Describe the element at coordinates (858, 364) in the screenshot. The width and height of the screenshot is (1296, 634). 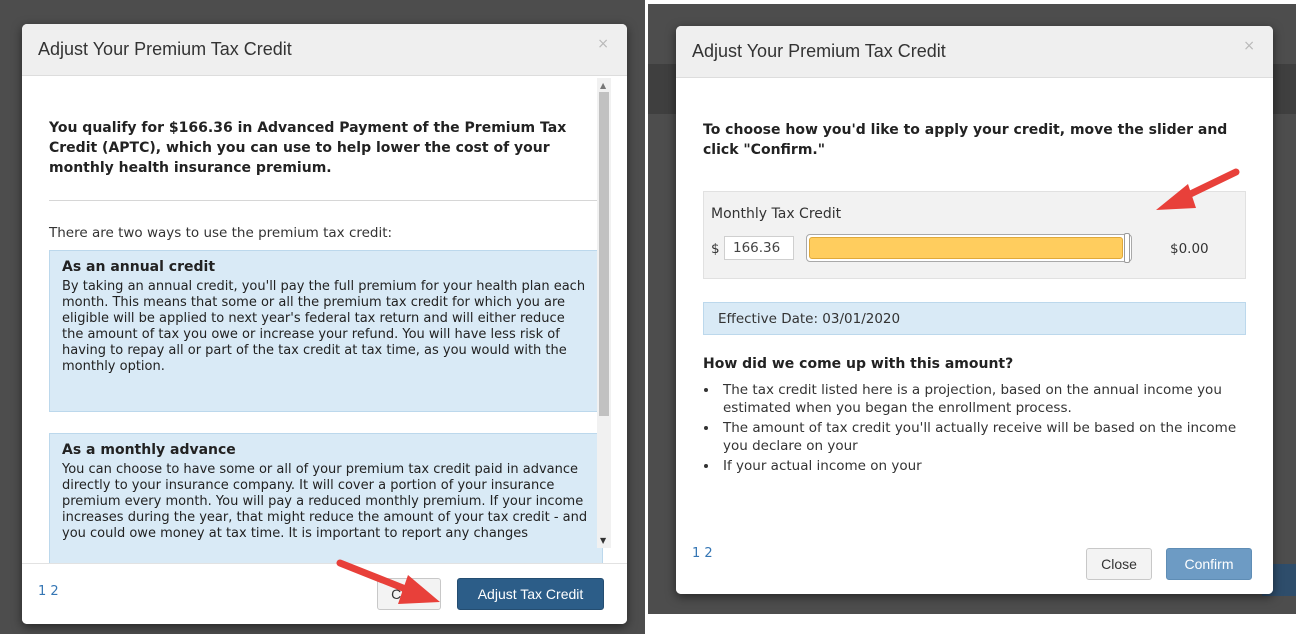
I see `how-heading: How did we come up with this amount?` at that location.